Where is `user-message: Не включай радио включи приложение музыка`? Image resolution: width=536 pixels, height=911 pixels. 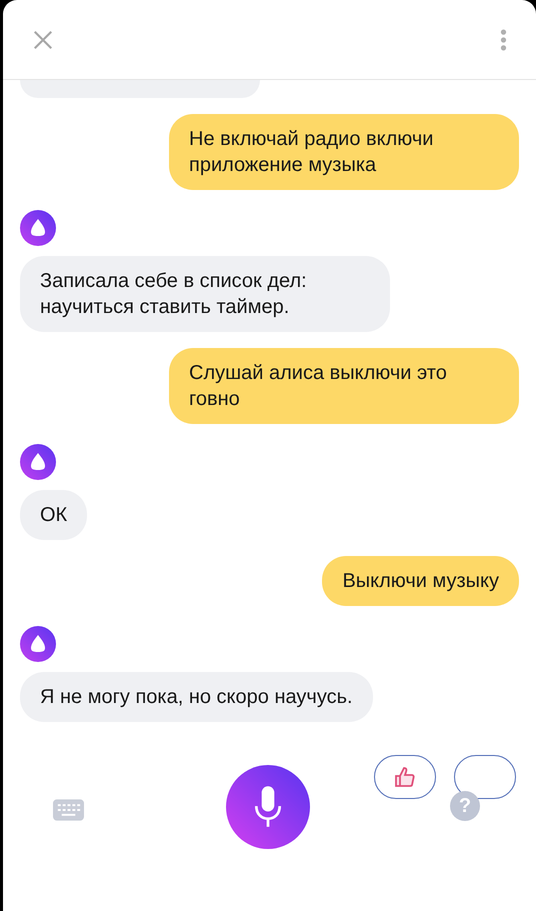
user-message: Не включай радио включи приложение музыка is located at coordinates (344, 152).